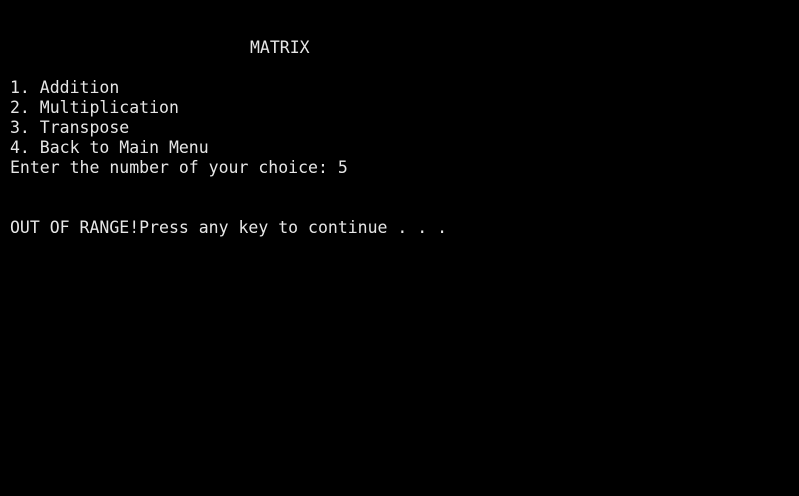  I want to click on menu-title: MATRIX, so click(280, 47).